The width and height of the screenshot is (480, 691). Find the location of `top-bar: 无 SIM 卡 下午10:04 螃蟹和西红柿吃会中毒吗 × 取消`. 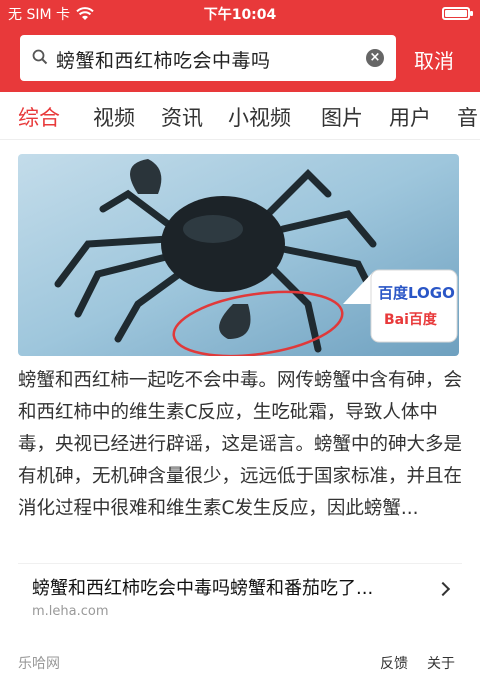

top-bar: 无 SIM 卡 下午10:04 螃蟹和西红柿吃会中毒吗 × 取消 is located at coordinates (240, 46).